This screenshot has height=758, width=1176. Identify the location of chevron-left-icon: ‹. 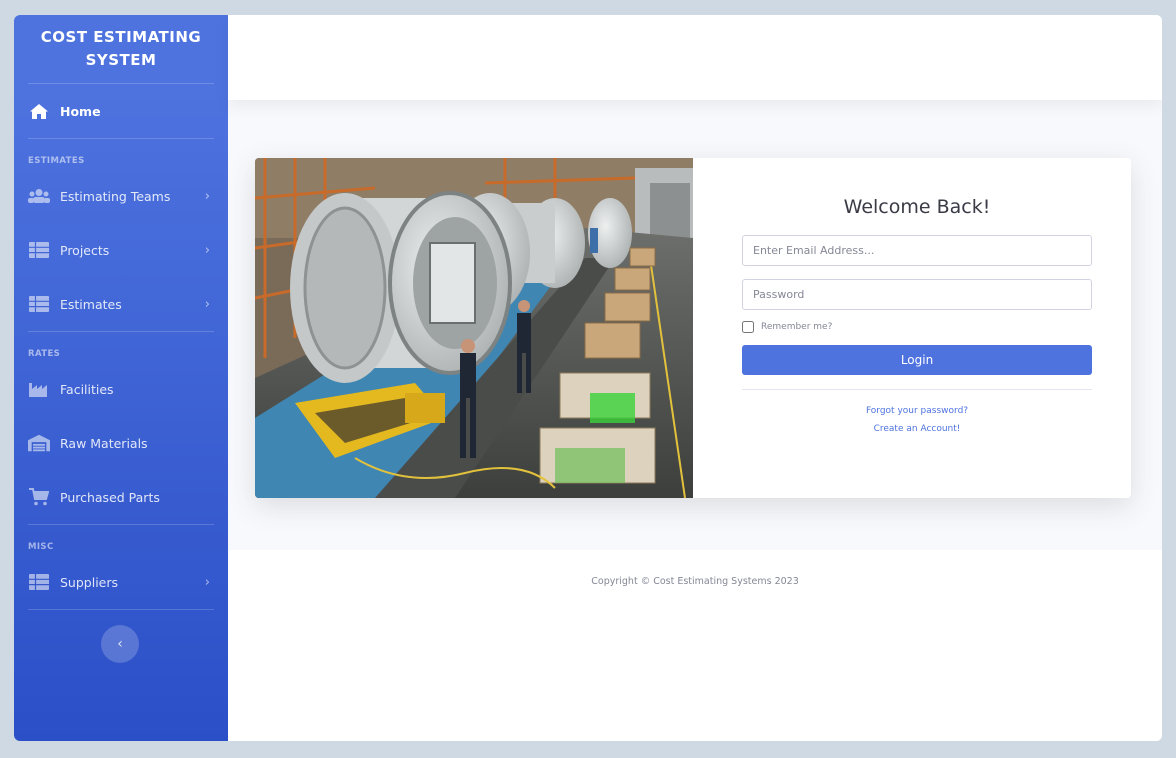
(120, 644).